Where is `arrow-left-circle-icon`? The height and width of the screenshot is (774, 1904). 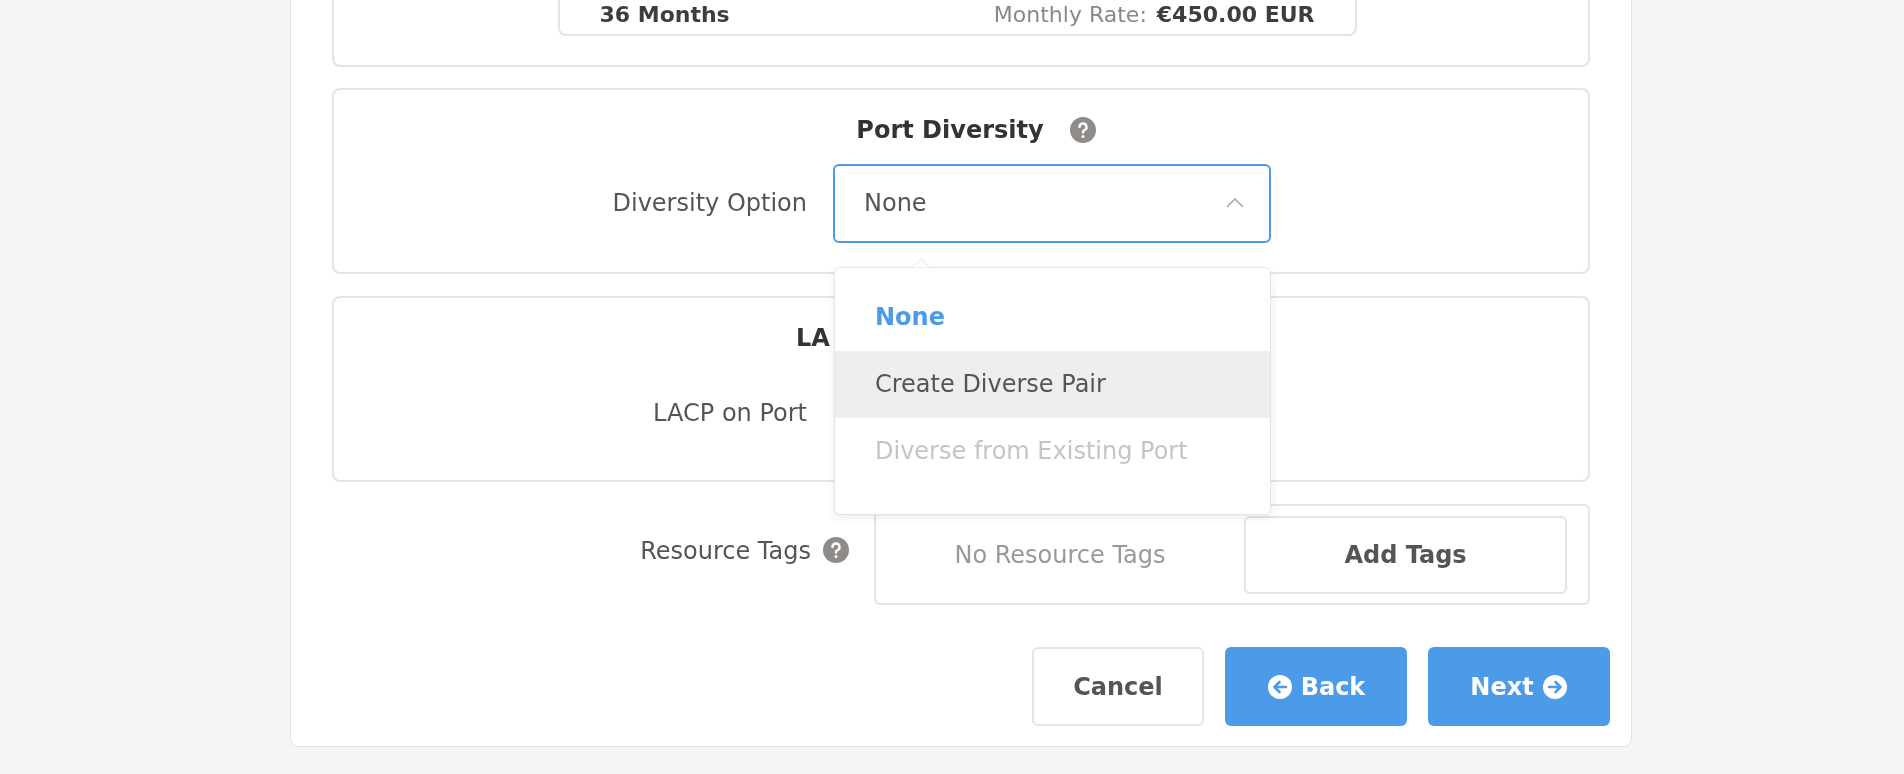
arrow-left-circle-icon is located at coordinates (1279, 686).